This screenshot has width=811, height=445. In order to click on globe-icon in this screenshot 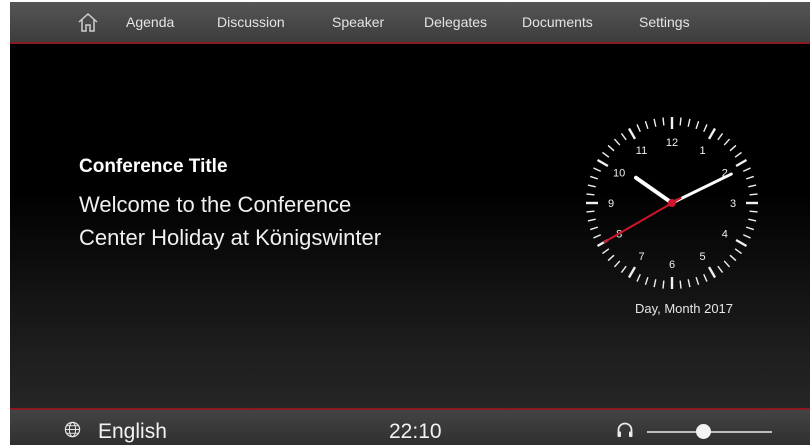, I will do `click(72, 429)`.